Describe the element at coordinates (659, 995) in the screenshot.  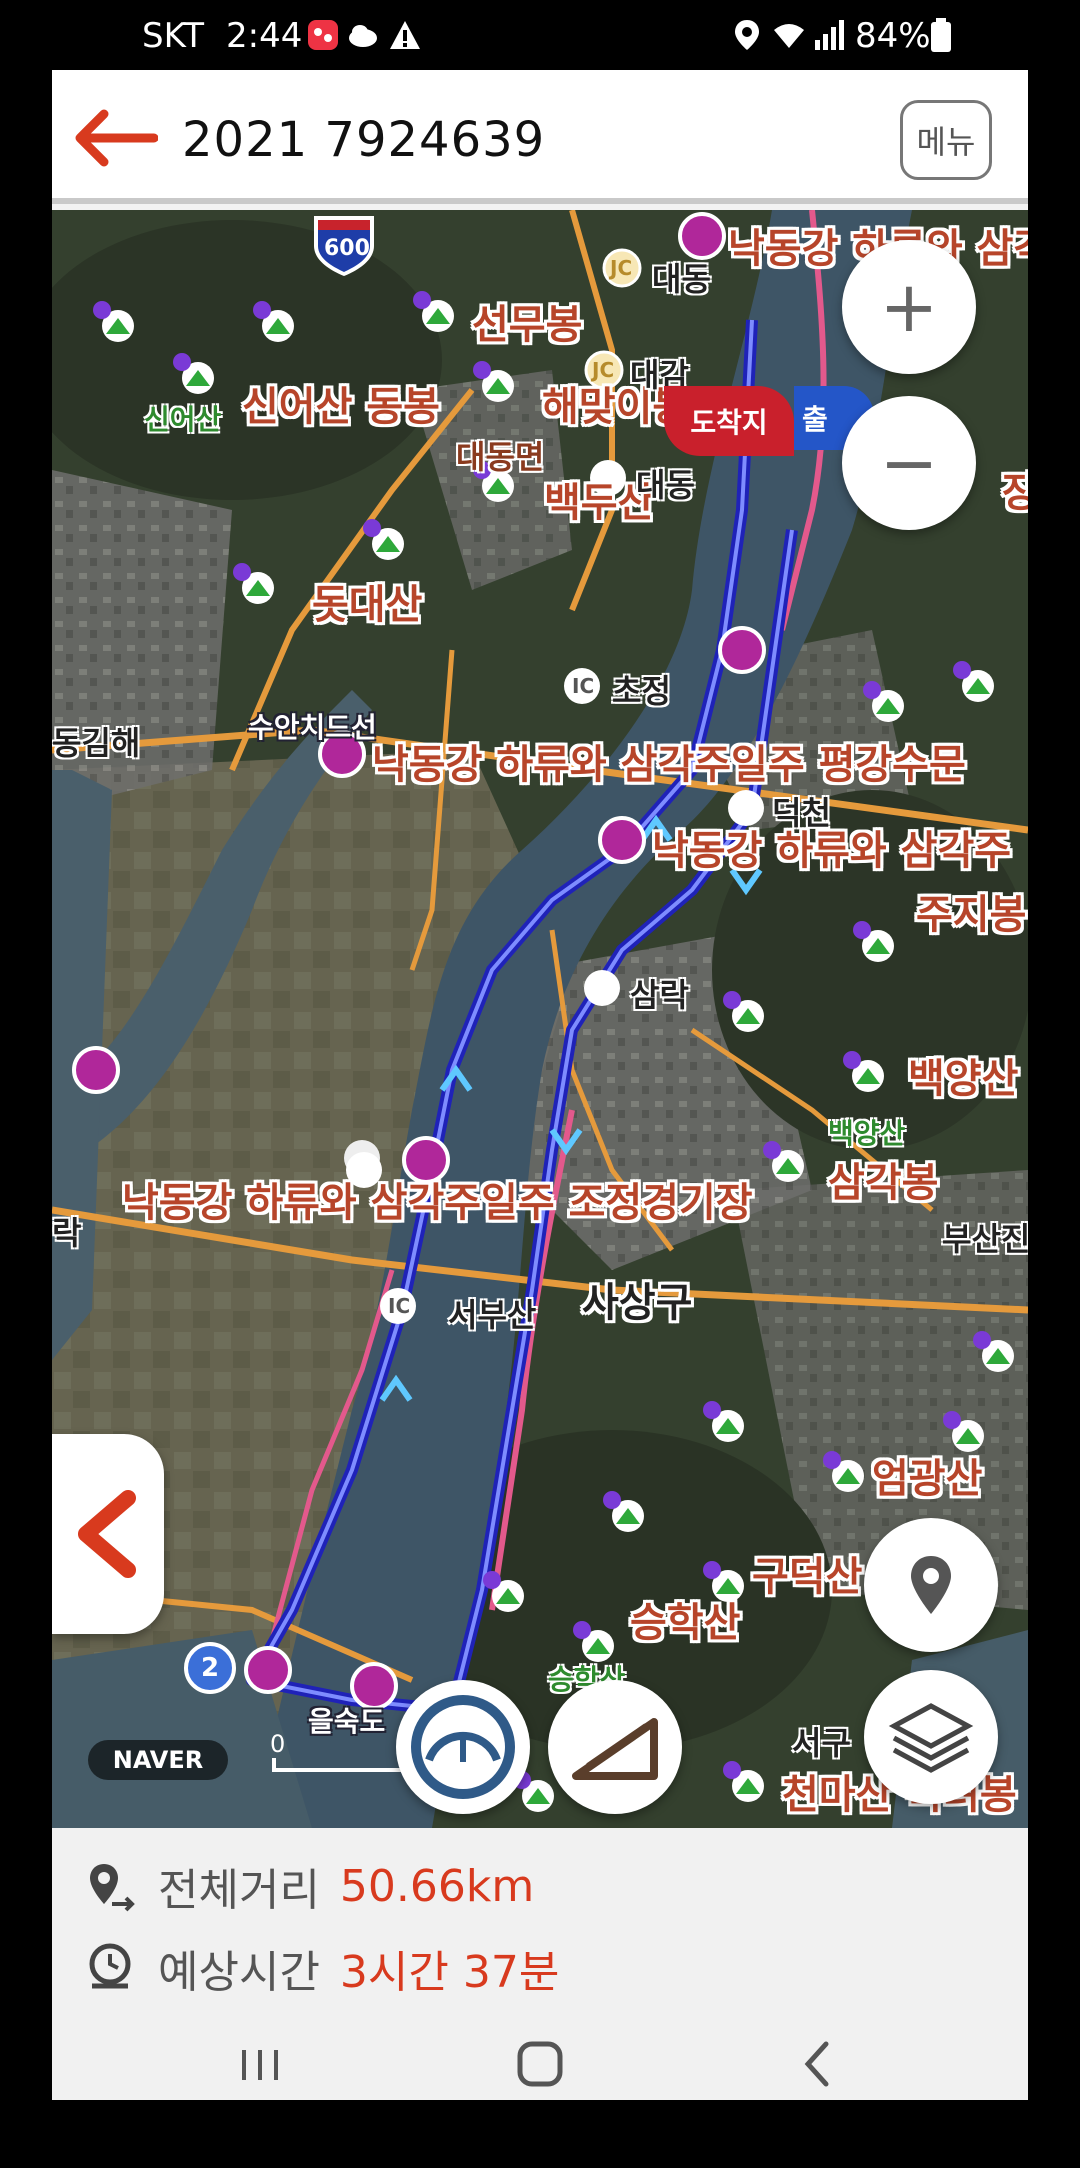
I see `map-label: 삼락` at that location.